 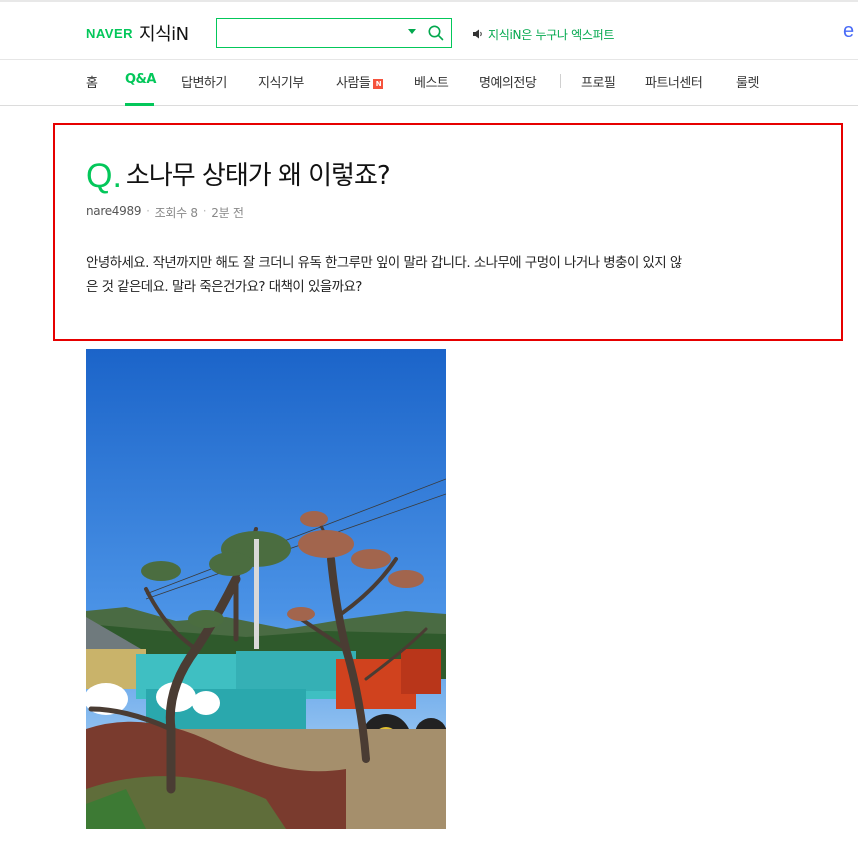 What do you see at coordinates (140, 79) in the screenshot?
I see `nav-qna: Q&A` at bounding box center [140, 79].